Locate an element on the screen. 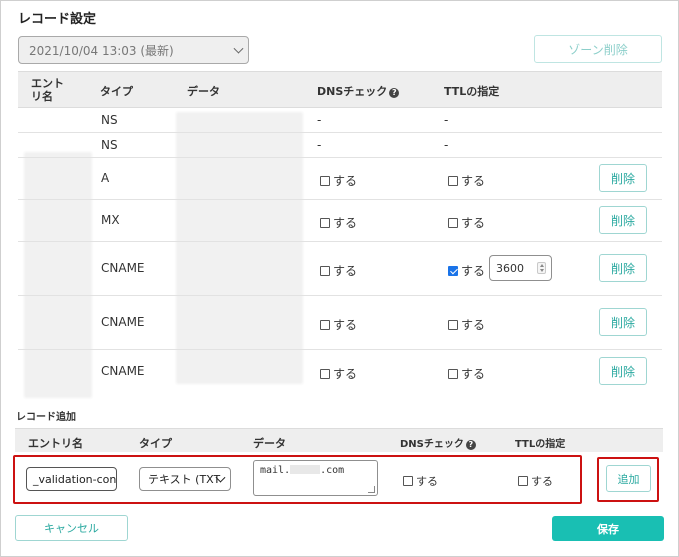  add-header-dns: DNSチェック? is located at coordinates (438, 442).